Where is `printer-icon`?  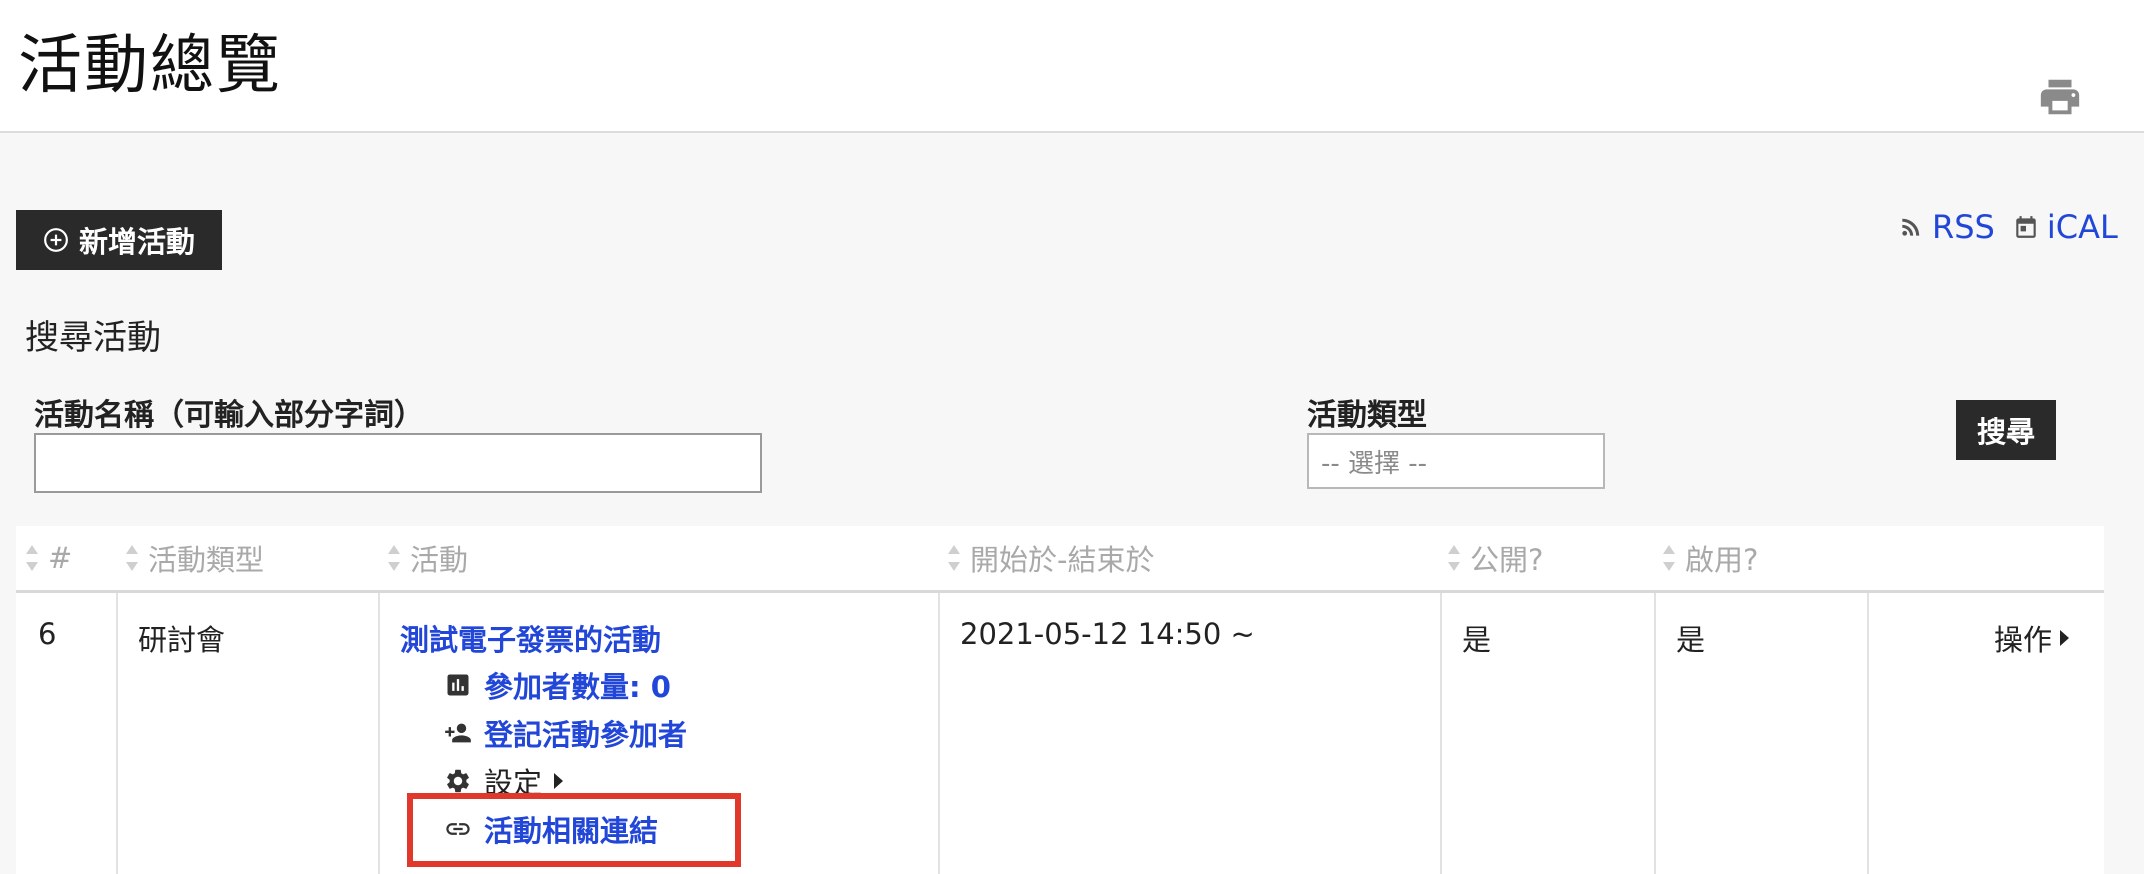
printer-icon is located at coordinates (2060, 97).